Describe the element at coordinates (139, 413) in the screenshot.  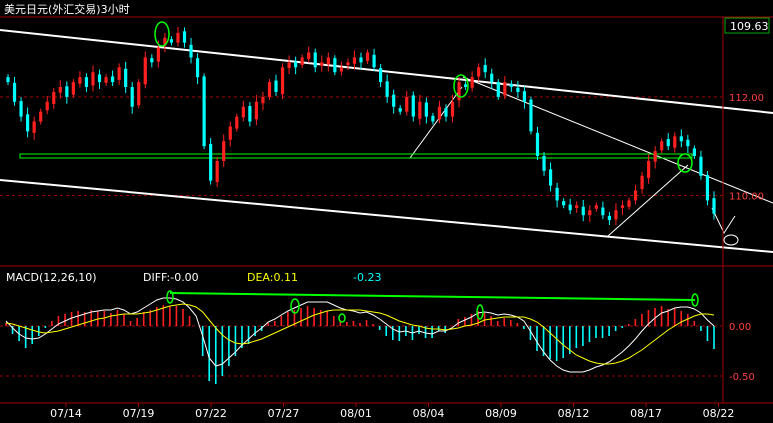
I see `x-tick-label: 07/19` at that location.